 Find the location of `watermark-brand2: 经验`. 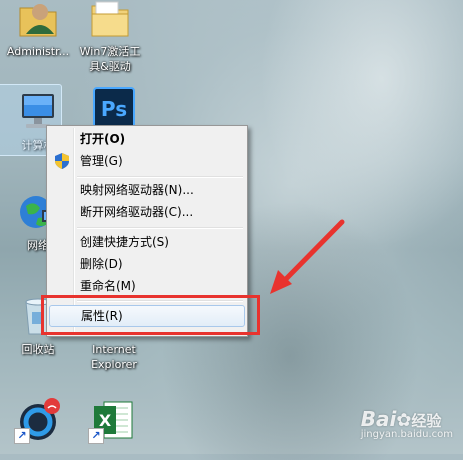

watermark-brand2: 经验 is located at coordinates (426, 421).